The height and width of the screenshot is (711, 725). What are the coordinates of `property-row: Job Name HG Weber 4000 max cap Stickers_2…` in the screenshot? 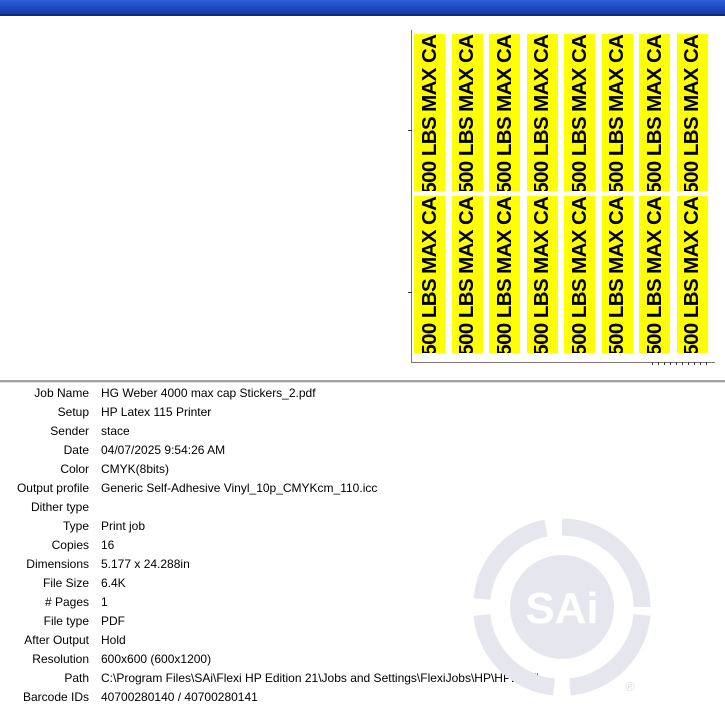 It's located at (362, 393).